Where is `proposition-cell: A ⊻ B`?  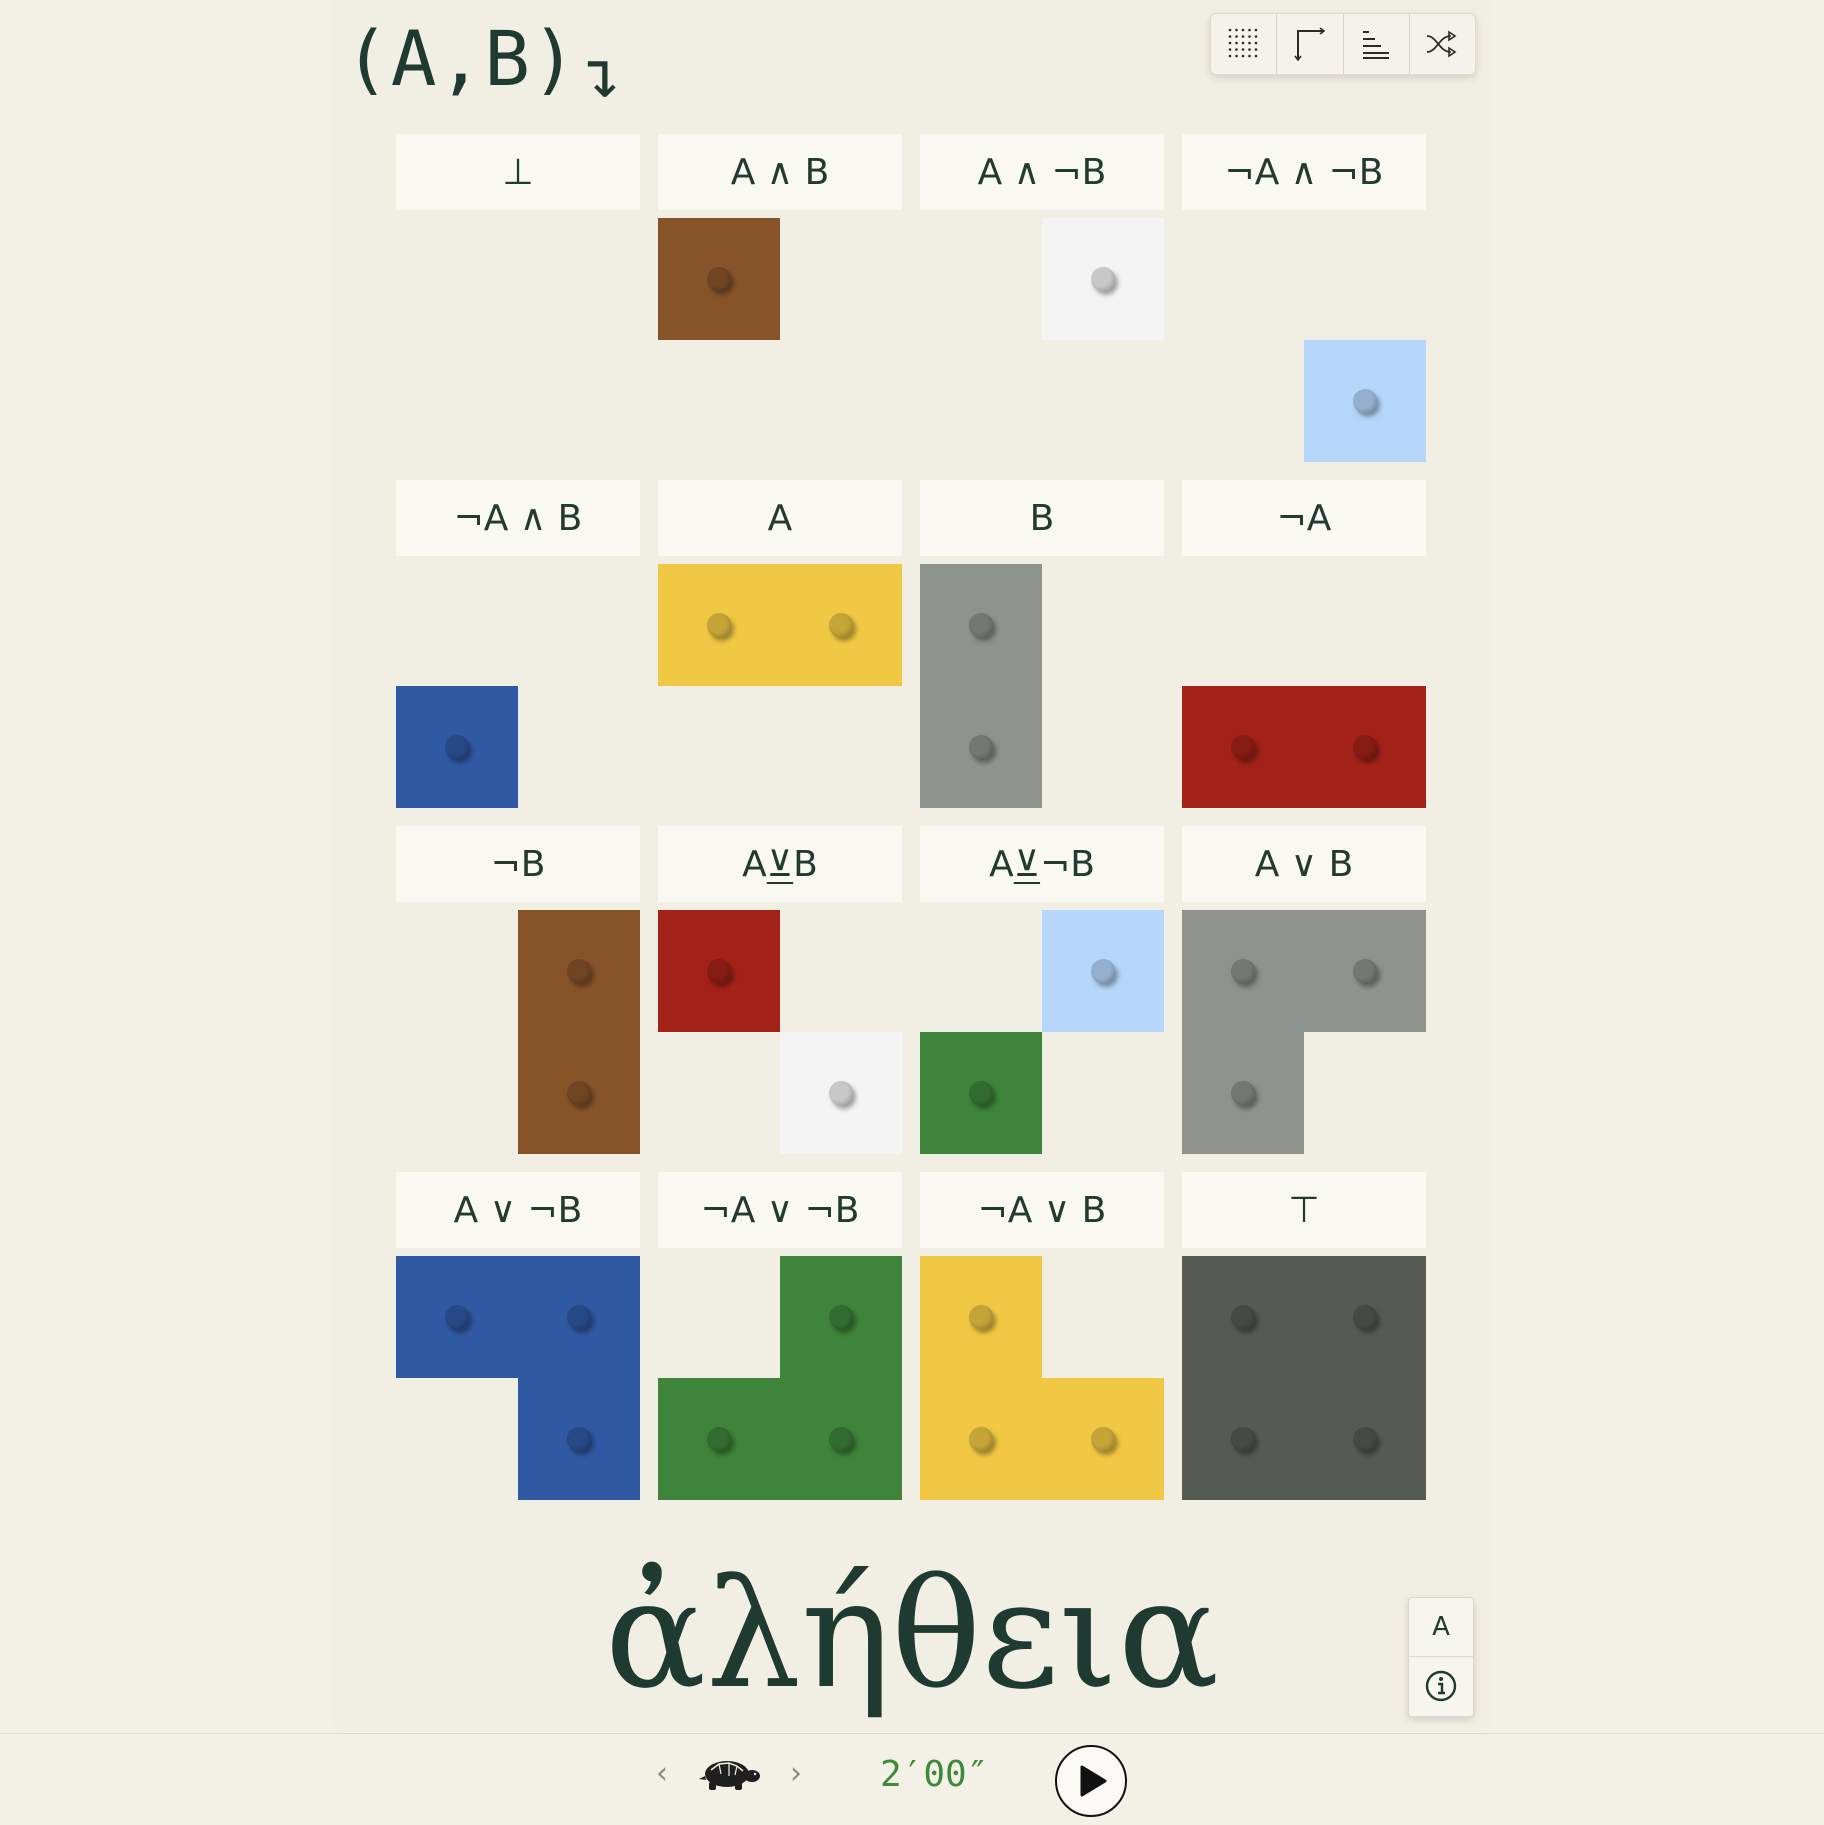 proposition-cell: A ⊻ B is located at coordinates (780, 990).